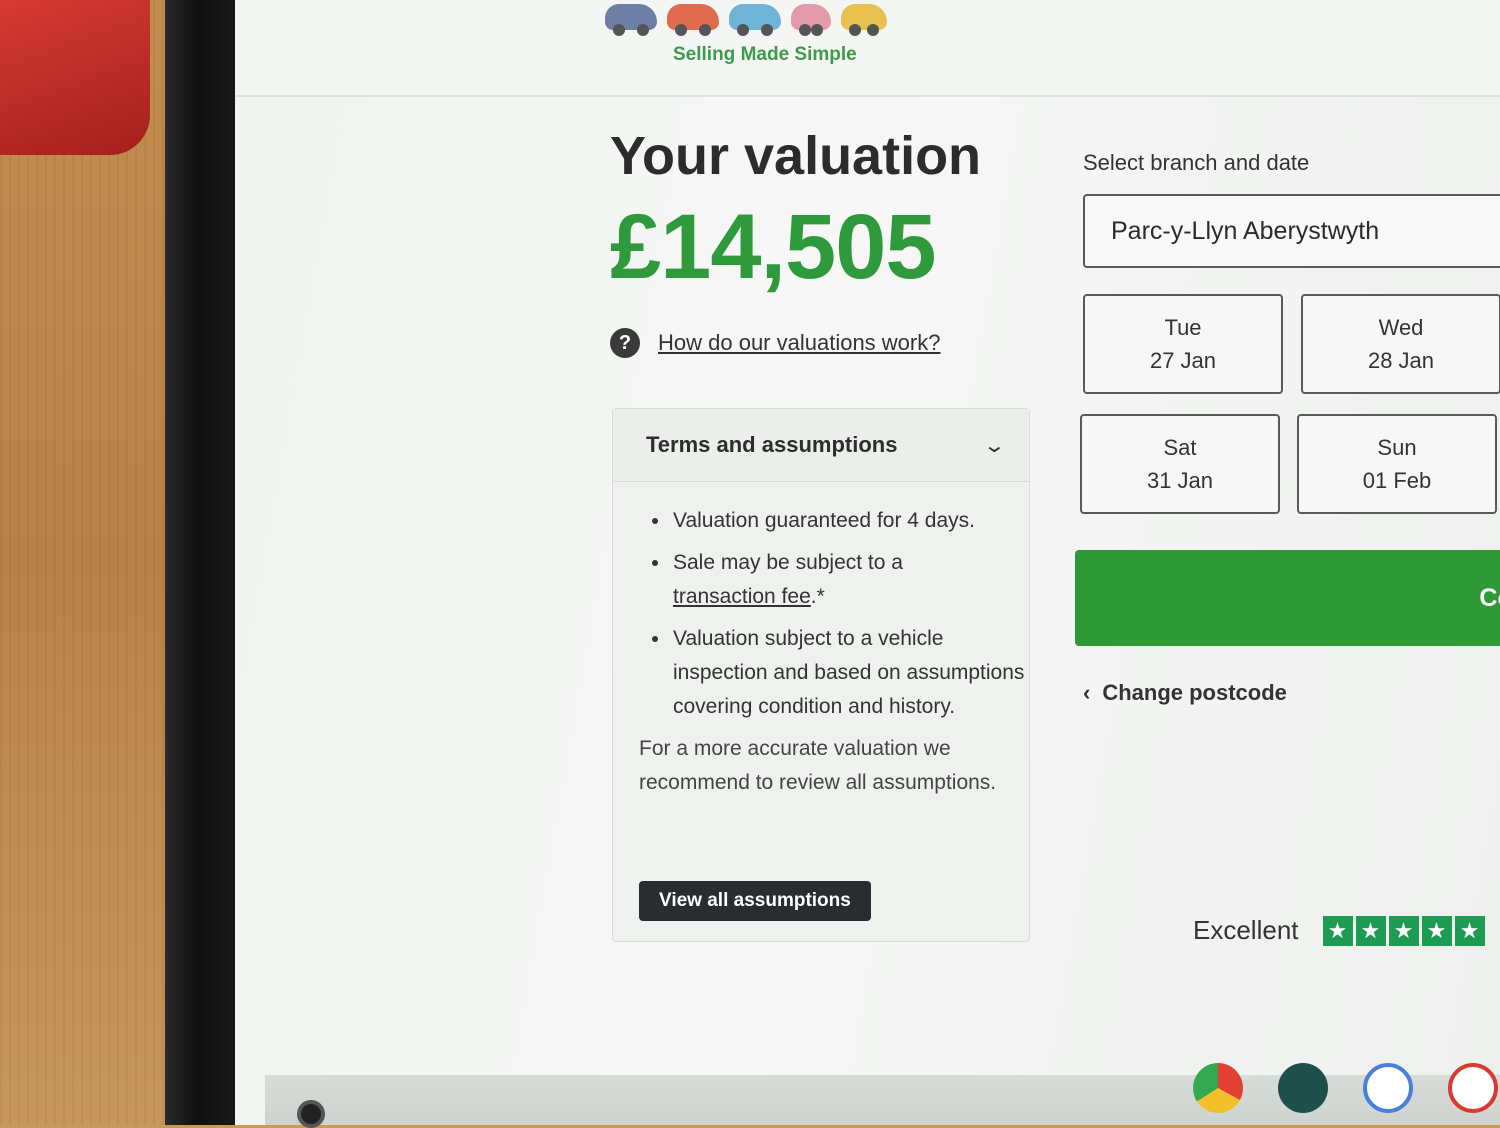  Describe the element at coordinates (796, 156) in the screenshot. I see `page-title: Your valuation` at that location.